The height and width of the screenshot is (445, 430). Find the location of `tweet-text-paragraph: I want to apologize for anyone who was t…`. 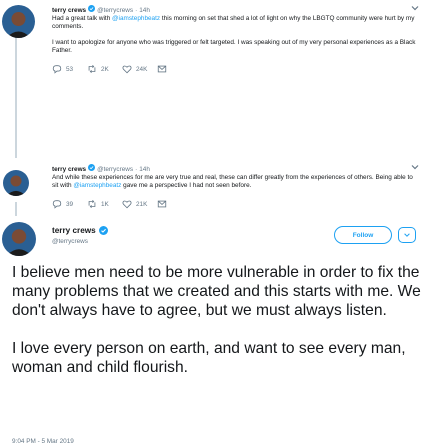

tweet-text-paragraph: I want to apologize for anyone who was t… is located at coordinates (234, 46).